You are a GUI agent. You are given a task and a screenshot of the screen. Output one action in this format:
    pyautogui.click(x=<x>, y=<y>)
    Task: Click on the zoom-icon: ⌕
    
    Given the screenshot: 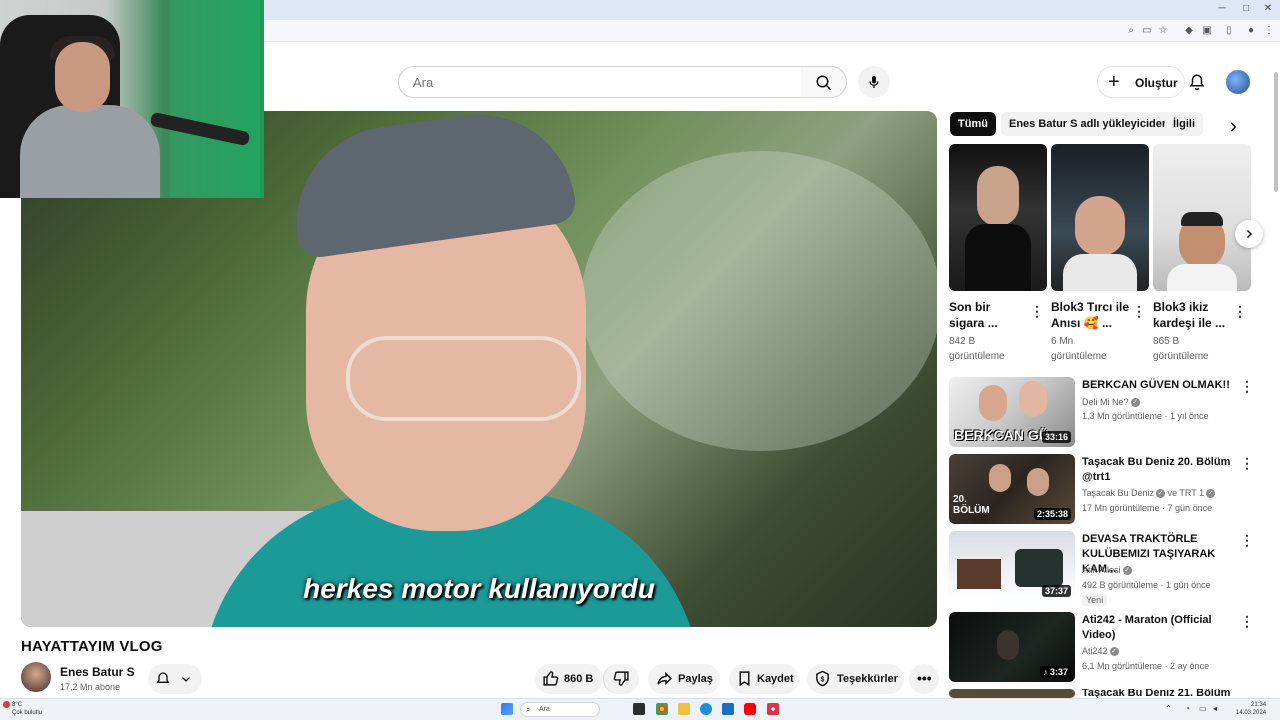 What is the action you would take?
    pyautogui.click(x=1131, y=30)
    